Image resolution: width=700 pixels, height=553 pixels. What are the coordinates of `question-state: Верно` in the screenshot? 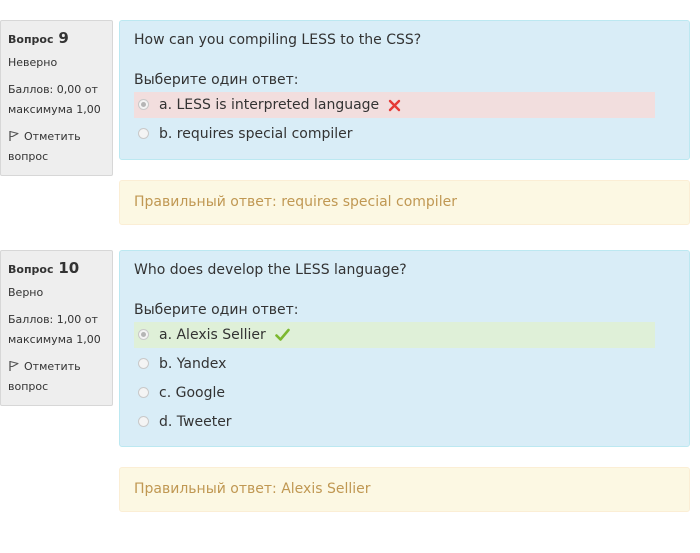 It's located at (26, 292).